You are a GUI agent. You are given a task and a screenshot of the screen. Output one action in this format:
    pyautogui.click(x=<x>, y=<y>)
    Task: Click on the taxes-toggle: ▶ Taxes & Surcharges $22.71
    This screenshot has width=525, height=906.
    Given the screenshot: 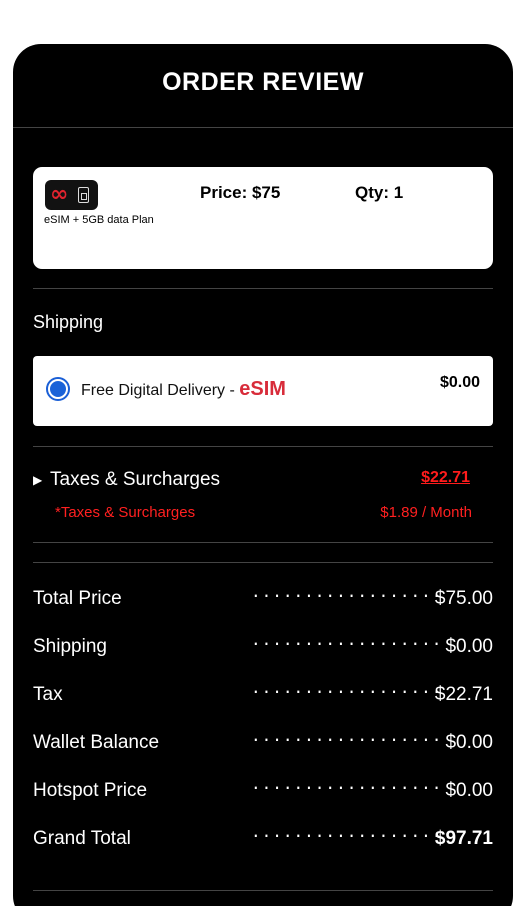 What is the action you would take?
    pyautogui.click(x=263, y=481)
    